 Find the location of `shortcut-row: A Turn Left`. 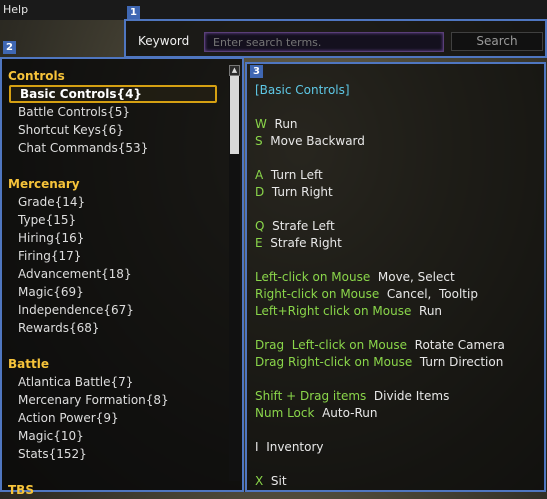

shortcut-row: A Turn Left is located at coordinates (397, 175).